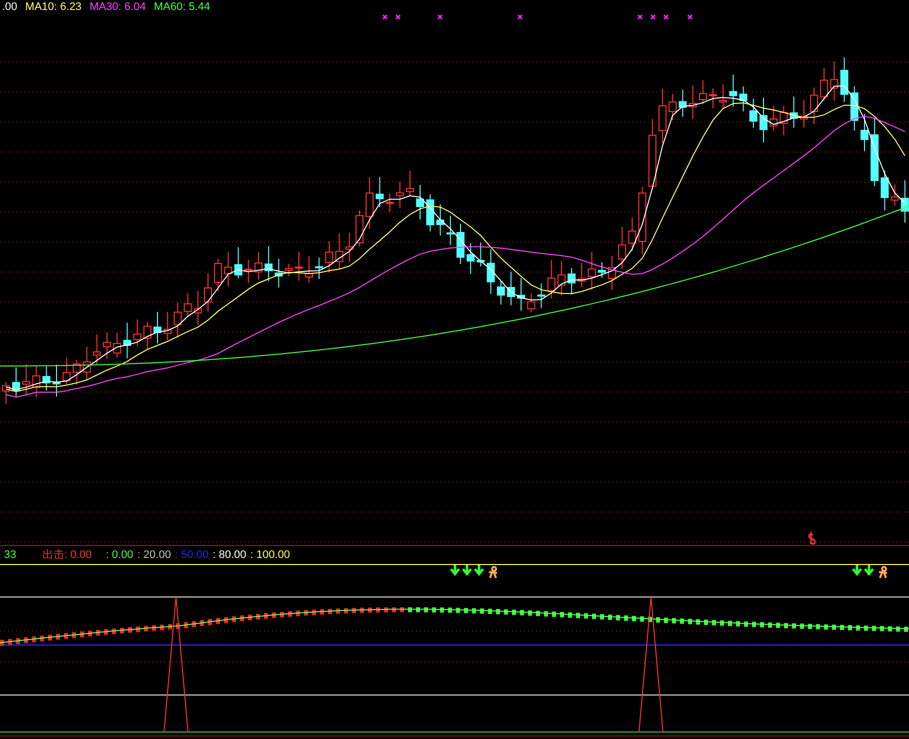 The image size is (909, 739). What do you see at coordinates (118, 7) in the screenshot?
I see `indicator-value: MA30: 6.04` at bounding box center [118, 7].